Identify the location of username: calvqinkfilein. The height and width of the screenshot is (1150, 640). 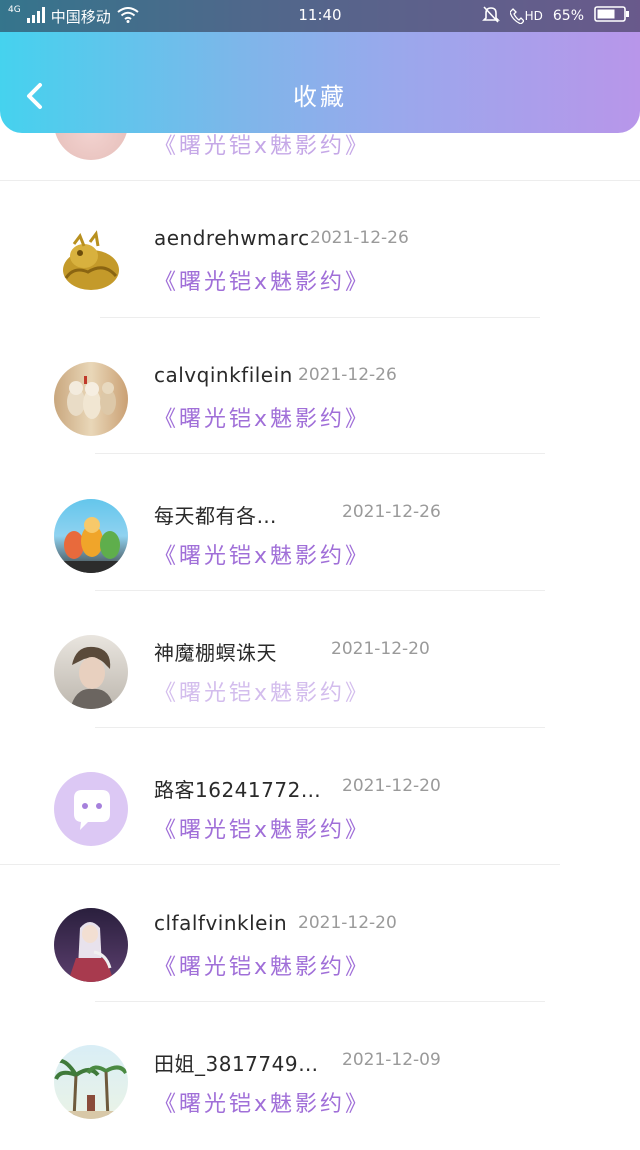
(223, 375).